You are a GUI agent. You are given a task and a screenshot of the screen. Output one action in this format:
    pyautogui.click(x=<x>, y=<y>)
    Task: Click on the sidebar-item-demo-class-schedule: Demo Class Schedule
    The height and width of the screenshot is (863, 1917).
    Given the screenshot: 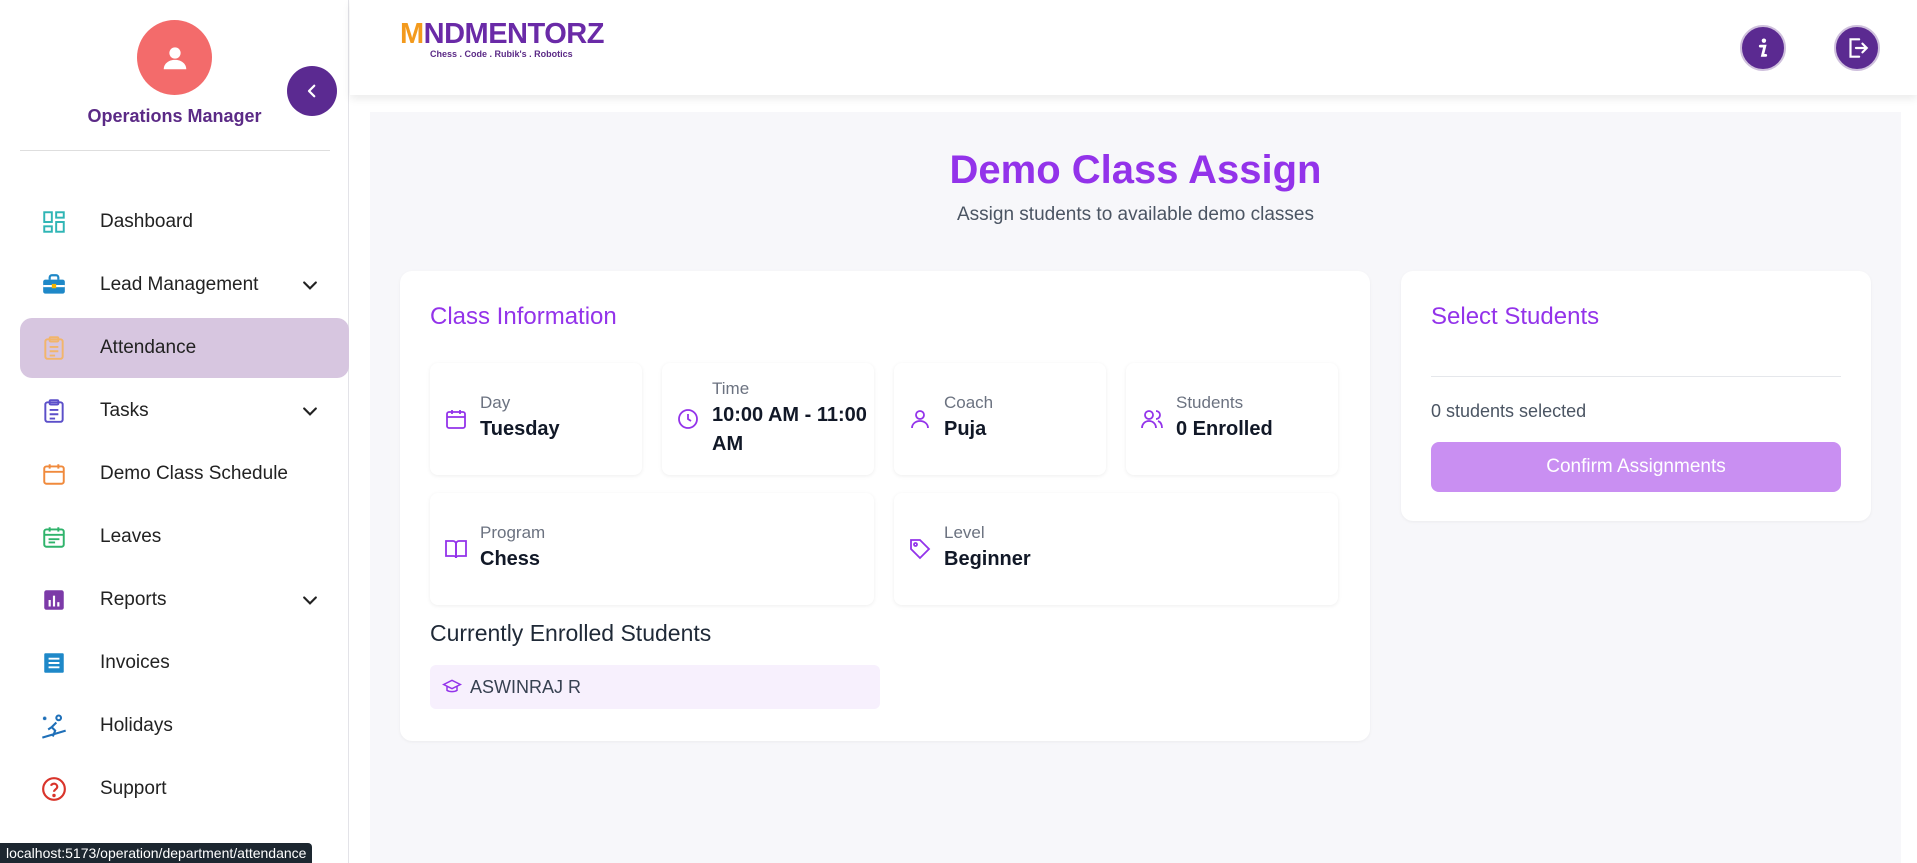 What is the action you would take?
    pyautogui.click(x=184, y=474)
    